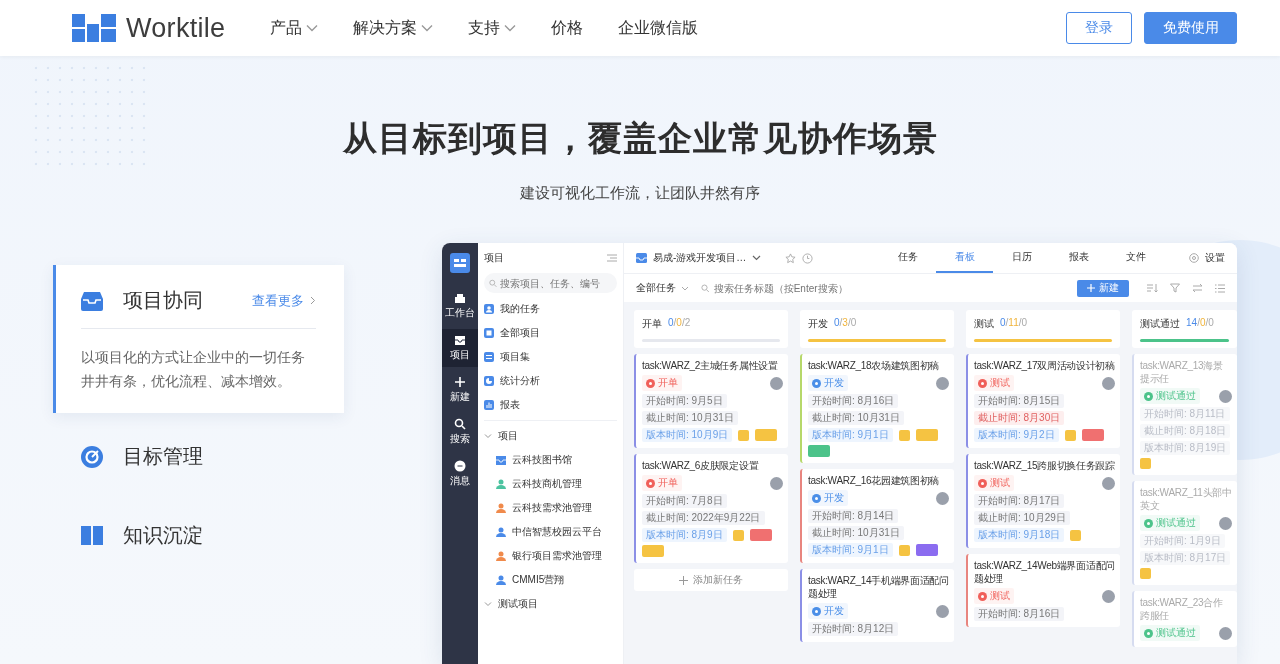  I want to click on star-icon, so click(791, 258).